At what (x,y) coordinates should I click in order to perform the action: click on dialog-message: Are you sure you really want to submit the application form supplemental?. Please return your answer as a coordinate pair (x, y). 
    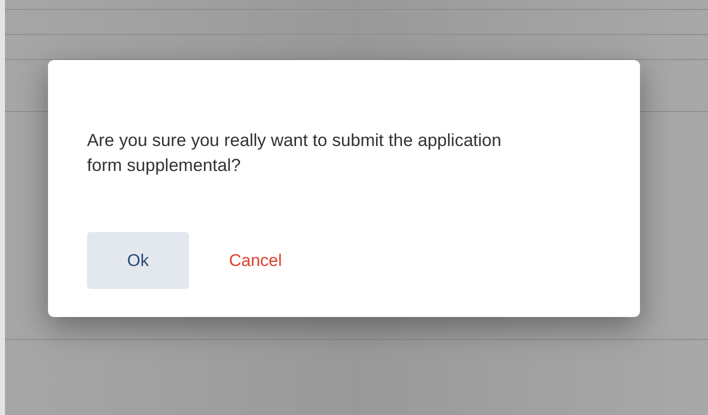
    Looking at the image, I should click on (294, 153).